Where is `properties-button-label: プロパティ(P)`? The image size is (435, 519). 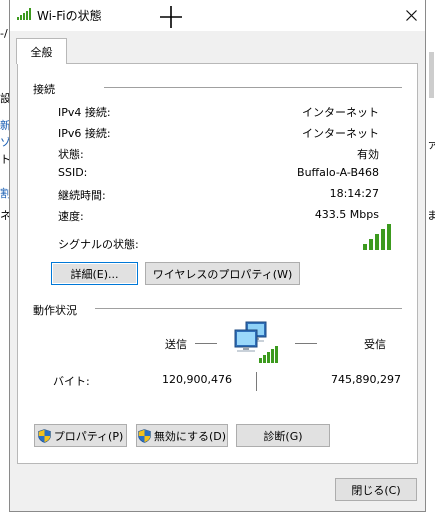 properties-button-label: プロパティ(P) is located at coordinates (88, 436).